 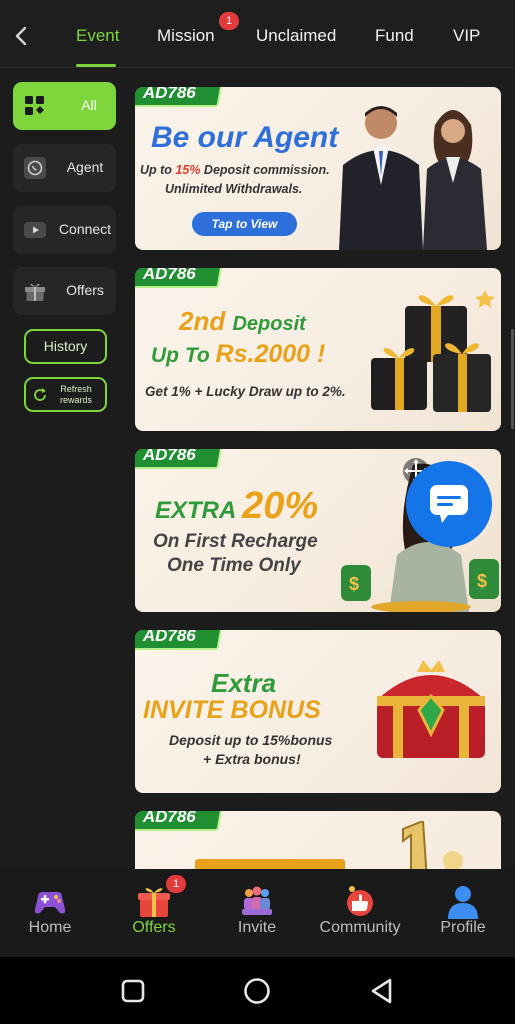 What do you see at coordinates (35, 230) in the screenshot?
I see `youtube-icon` at bounding box center [35, 230].